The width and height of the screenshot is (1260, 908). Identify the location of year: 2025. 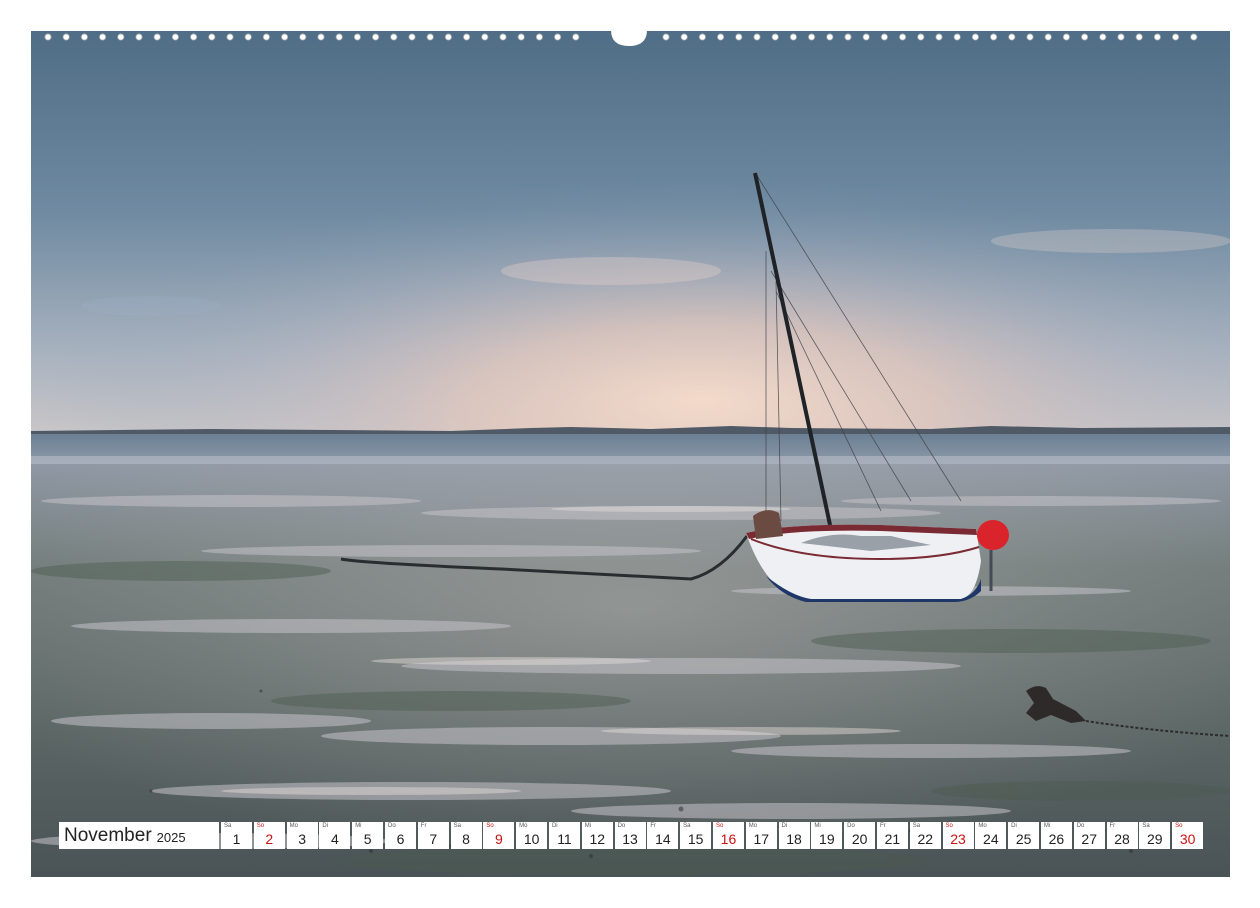
(171, 837).